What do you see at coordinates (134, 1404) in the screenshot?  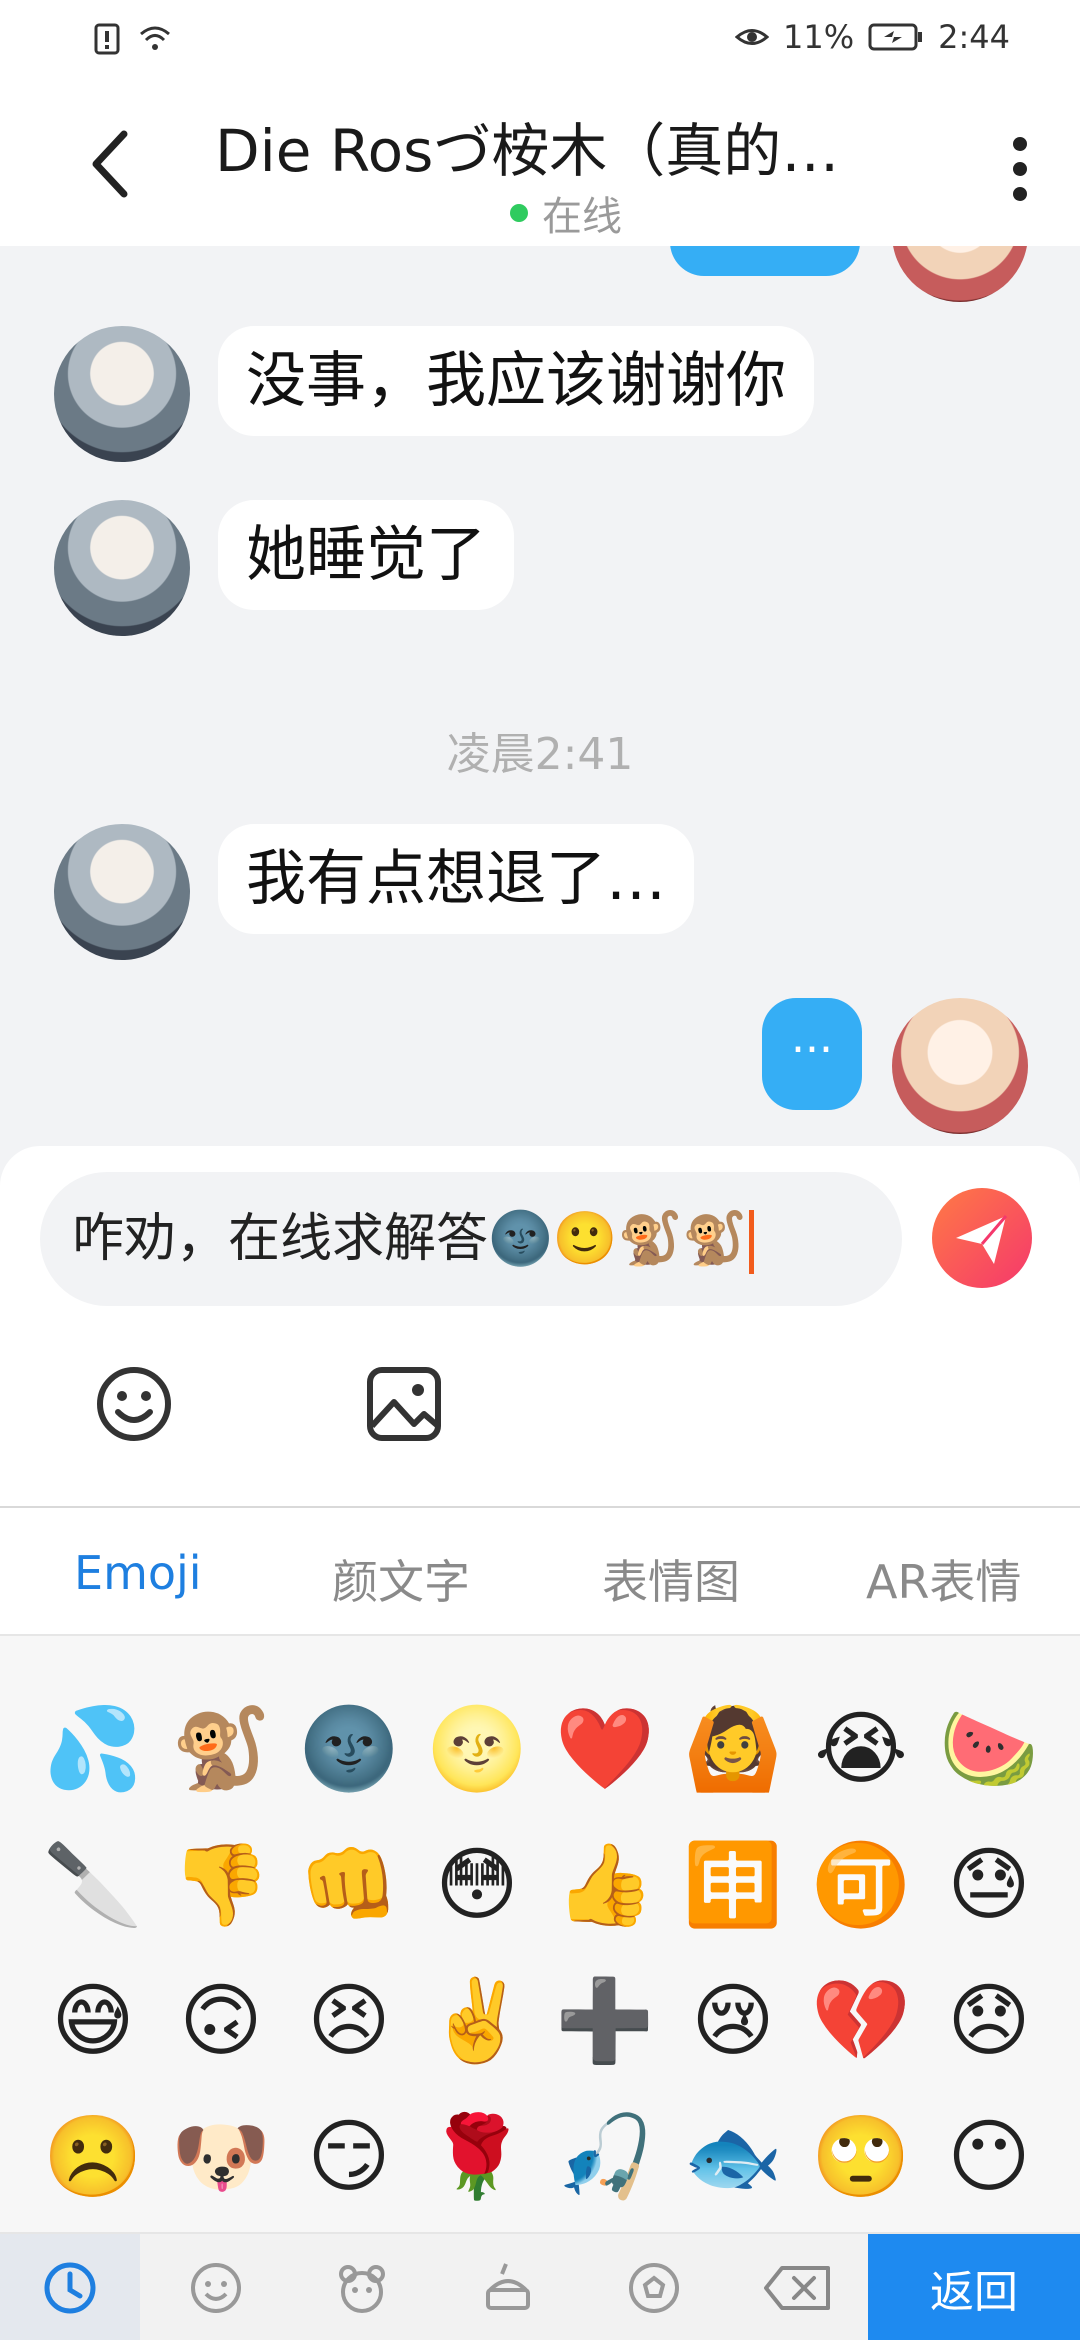 I see `emoji-picker-icon` at bounding box center [134, 1404].